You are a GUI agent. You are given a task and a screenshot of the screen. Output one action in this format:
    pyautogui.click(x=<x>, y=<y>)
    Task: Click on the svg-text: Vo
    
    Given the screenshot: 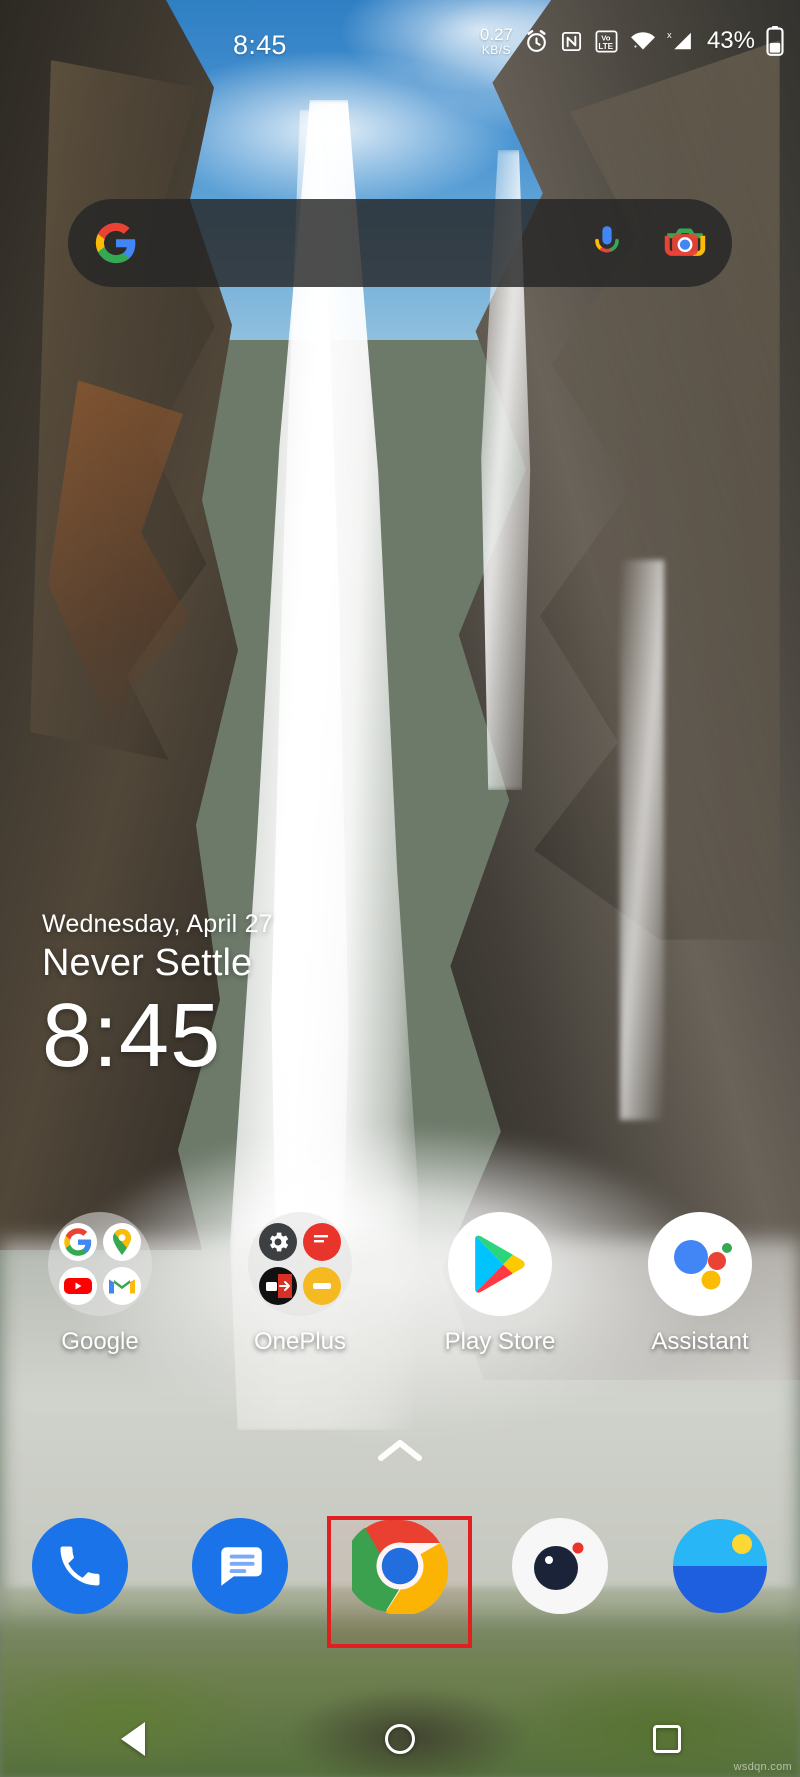 What is the action you would take?
    pyautogui.click(x=606, y=37)
    